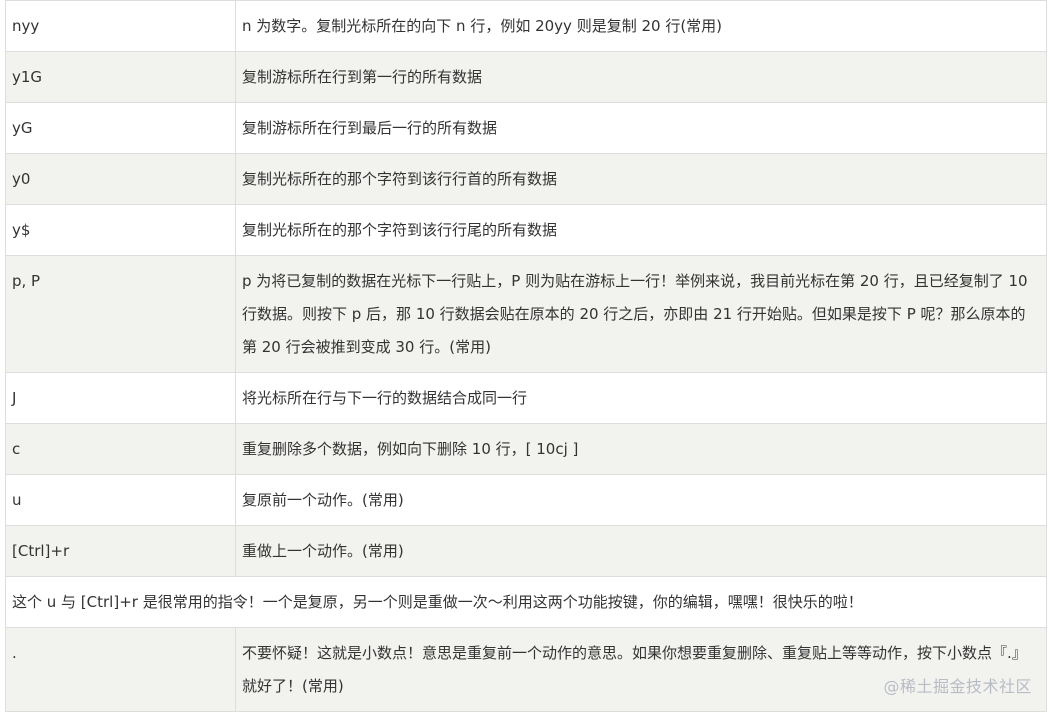 Image resolution: width=1050 pixels, height=713 pixels. I want to click on table-row: y$ 复制光标所在的那个字符到该行行尾的所有数据, so click(526, 230).